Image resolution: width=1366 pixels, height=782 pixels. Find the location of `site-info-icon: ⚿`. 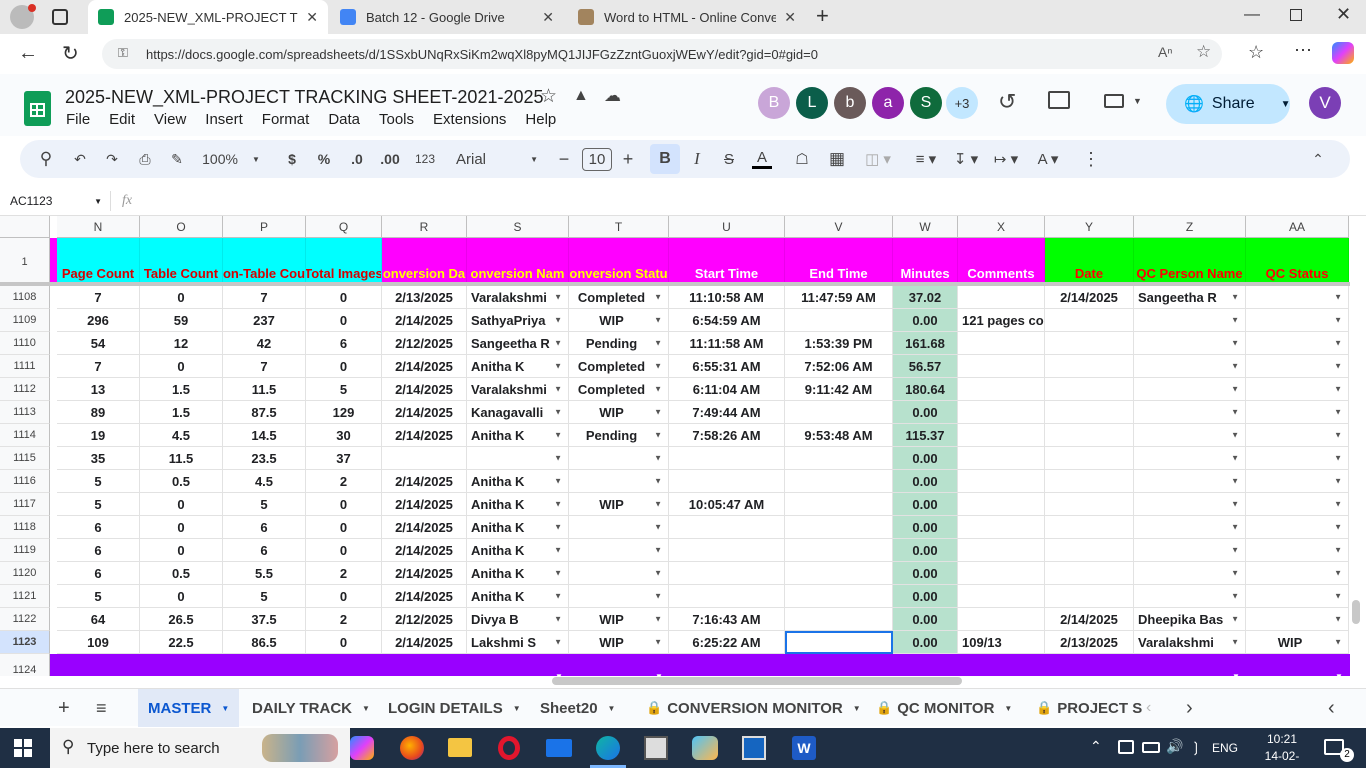

site-info-icon: ⚿ is located at coordinates (123, 53).